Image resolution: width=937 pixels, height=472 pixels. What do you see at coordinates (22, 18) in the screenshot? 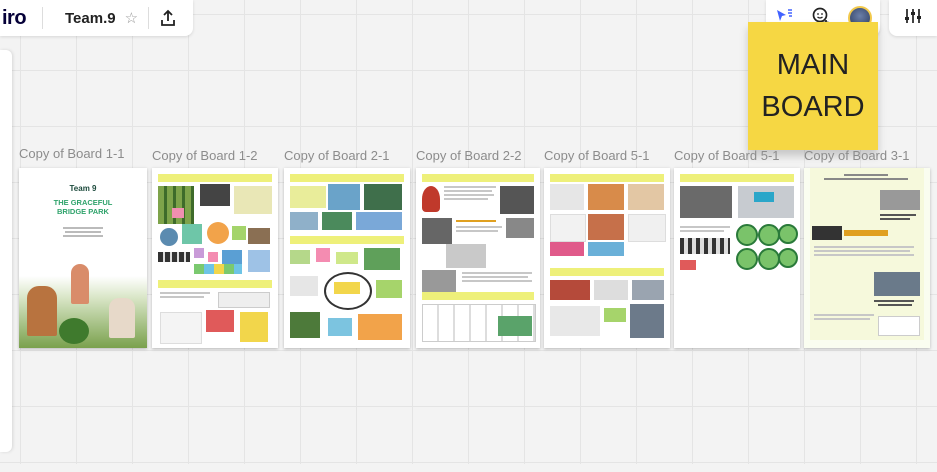
I see `app-logo: iro` at bounding box center [22, 18].